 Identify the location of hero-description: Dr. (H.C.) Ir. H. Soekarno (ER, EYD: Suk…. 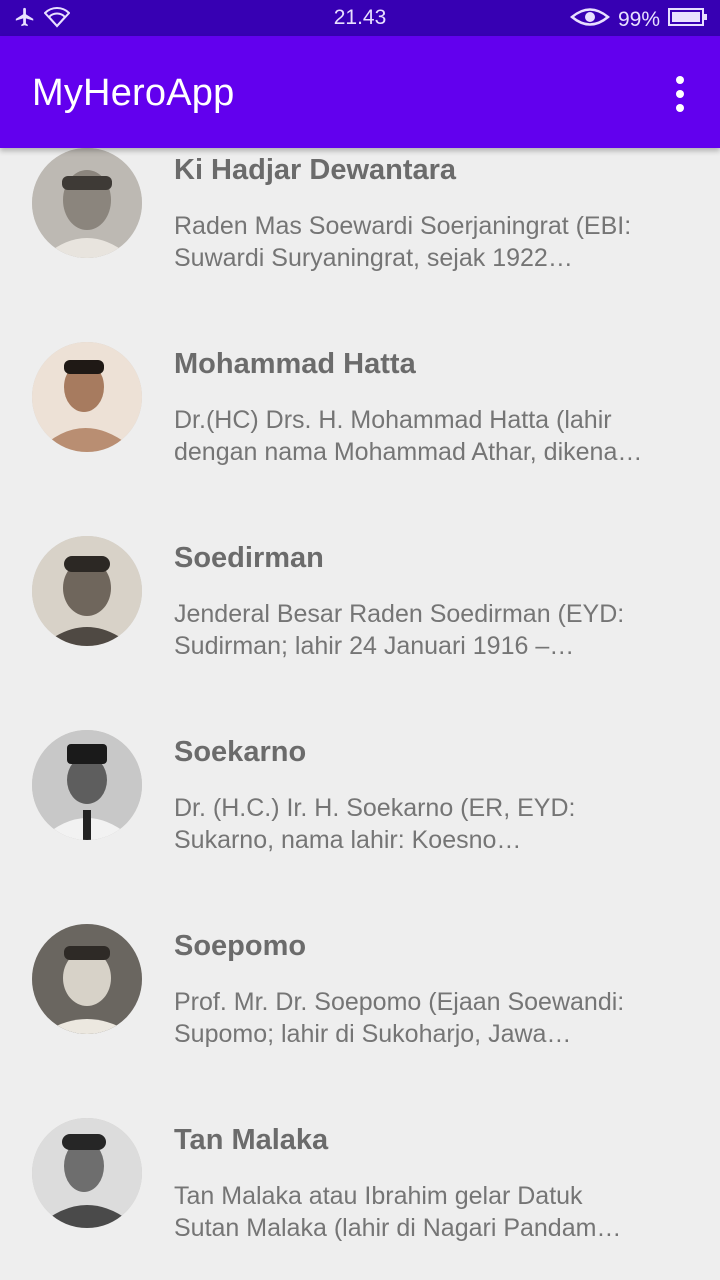
(375, 824).